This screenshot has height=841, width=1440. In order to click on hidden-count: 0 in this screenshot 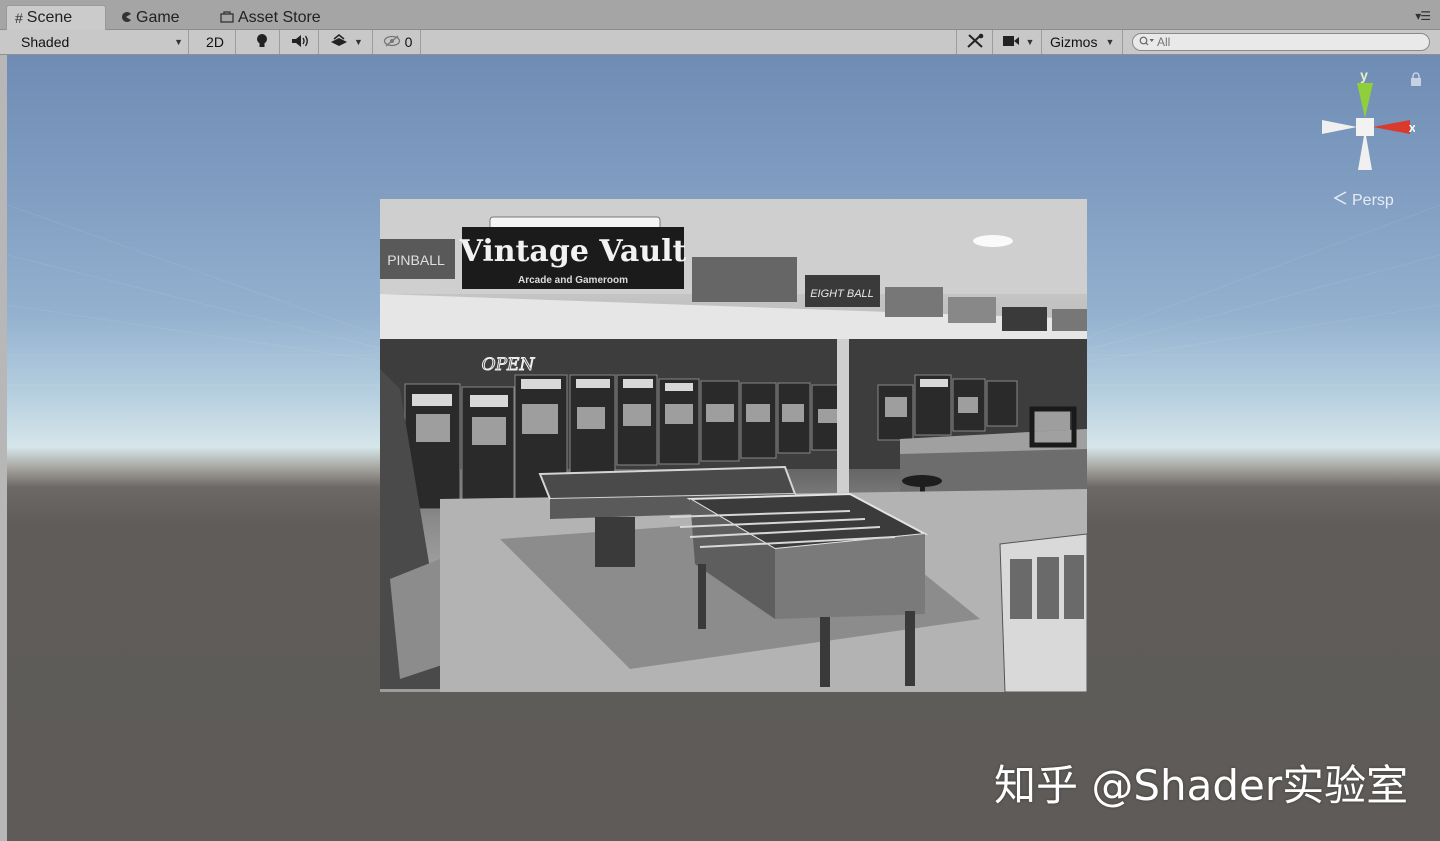, I will do `click(408, 42)`.